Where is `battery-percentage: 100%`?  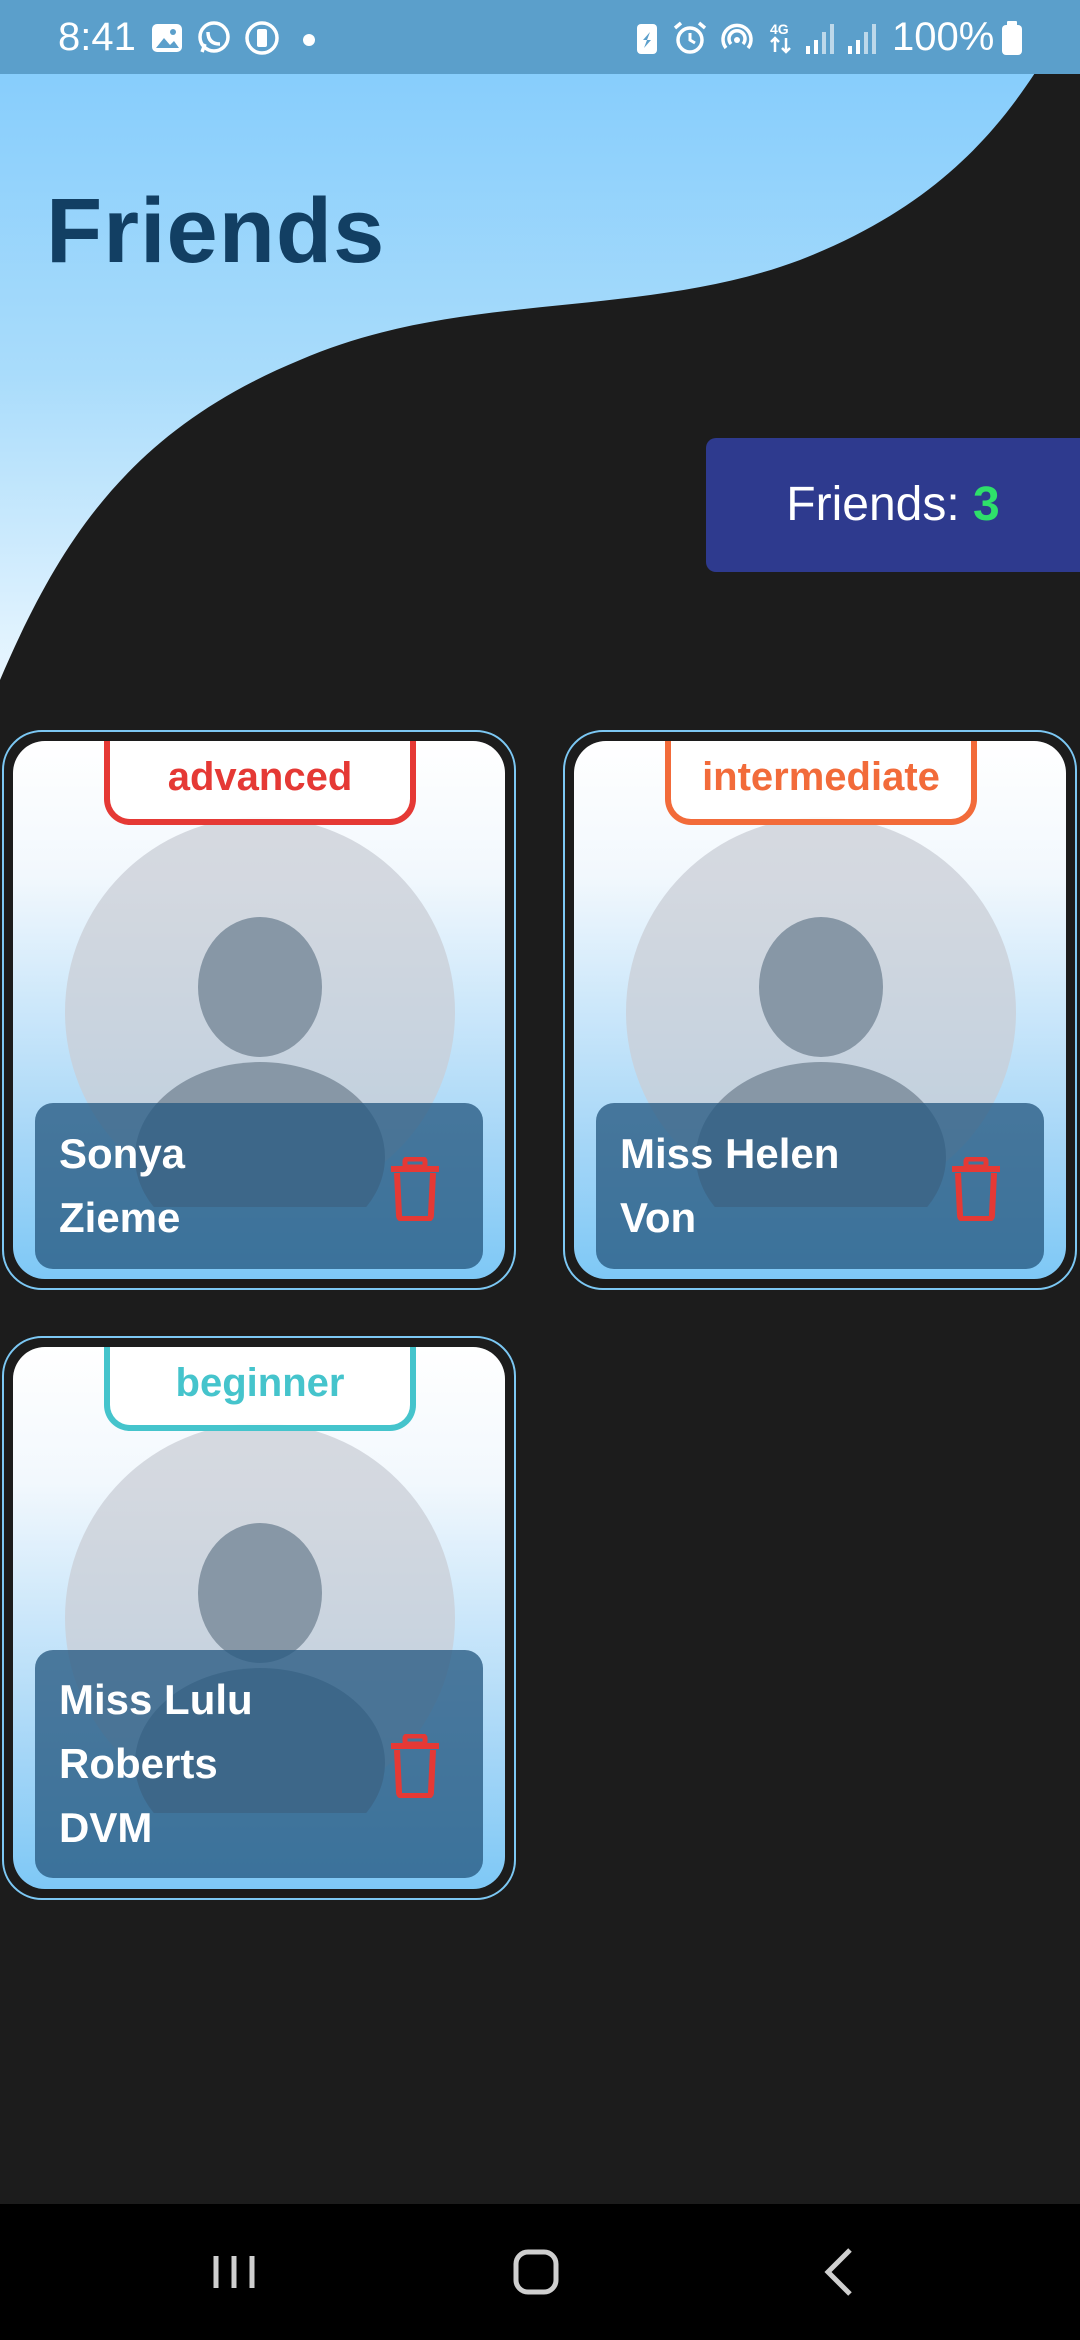 battery-percentage: 100% is located at coordinates (943, 37).